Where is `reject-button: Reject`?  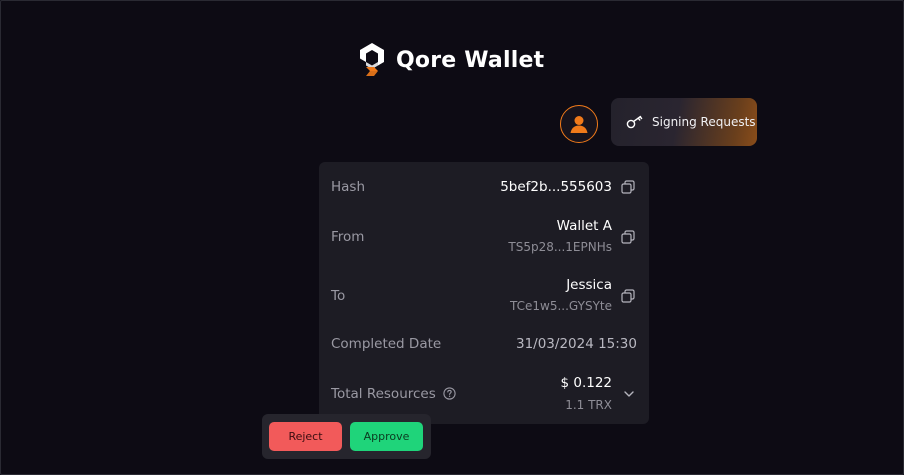 reject-button: Reject is located at coordinates (305, 436).